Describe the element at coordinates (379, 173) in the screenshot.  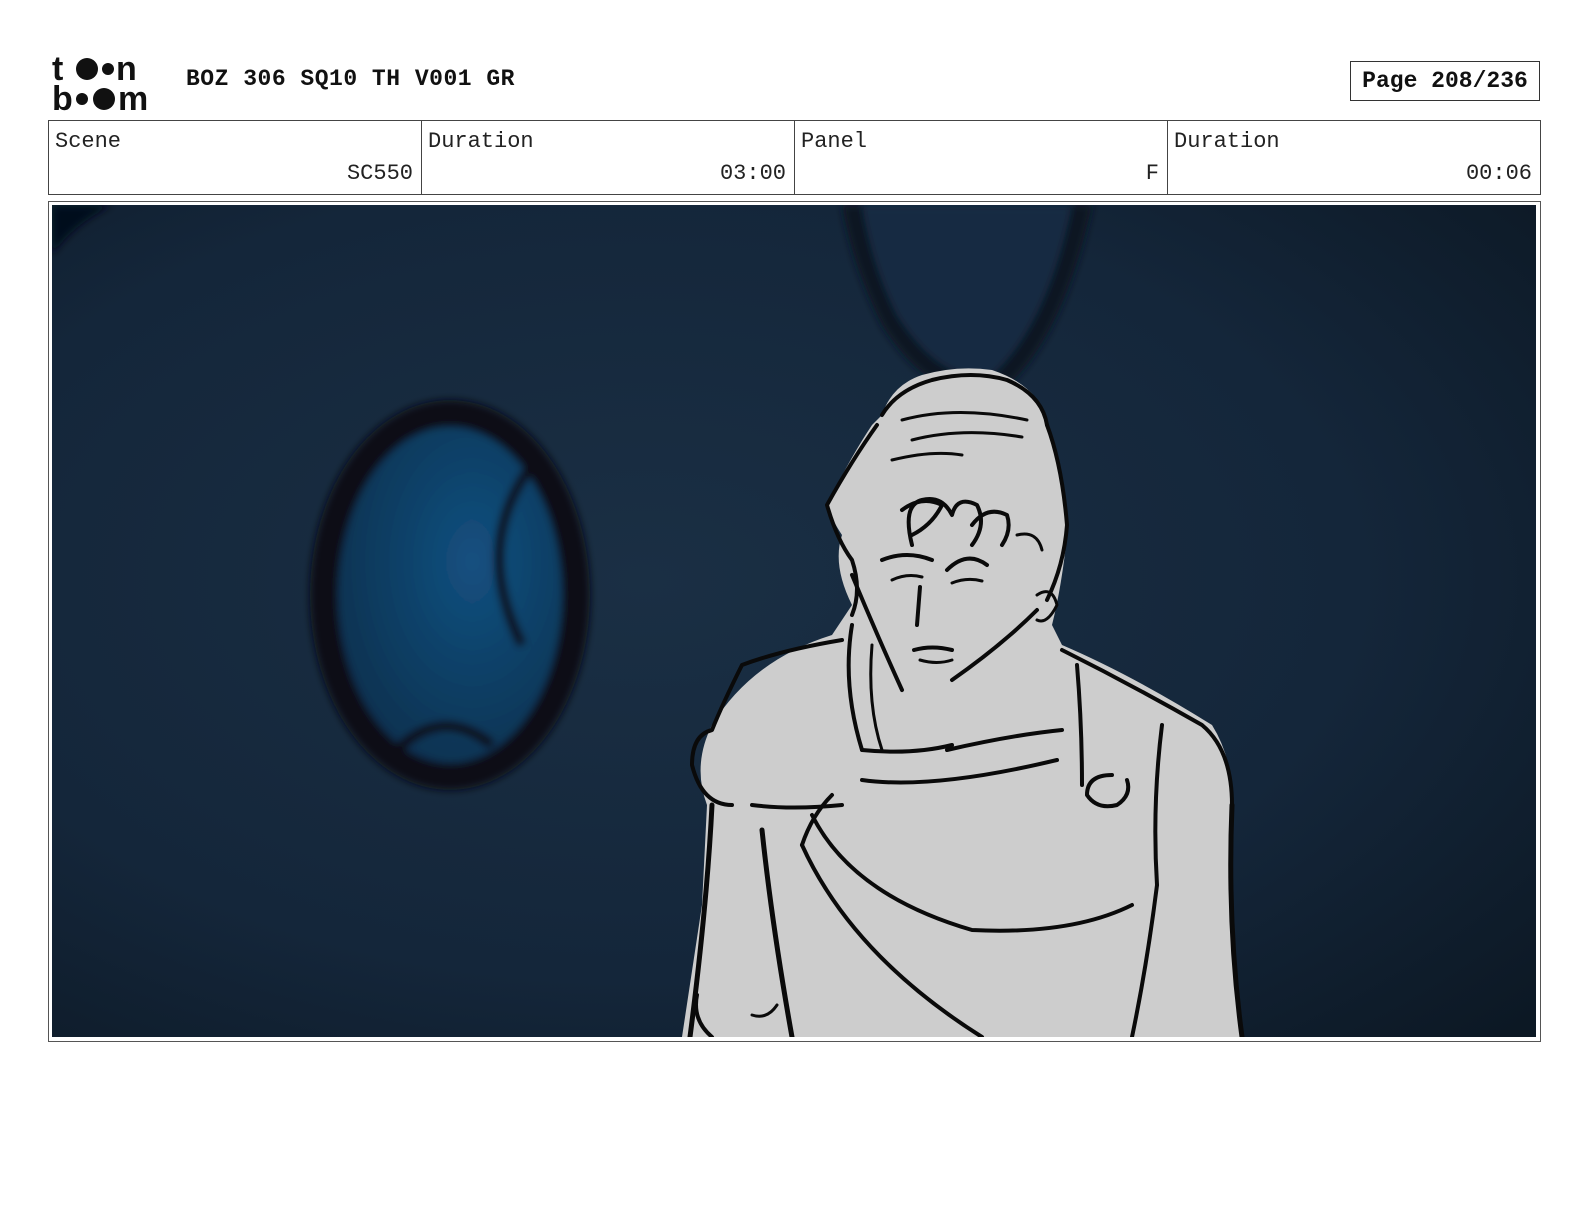
I see `scene-value: SC550` at that location.